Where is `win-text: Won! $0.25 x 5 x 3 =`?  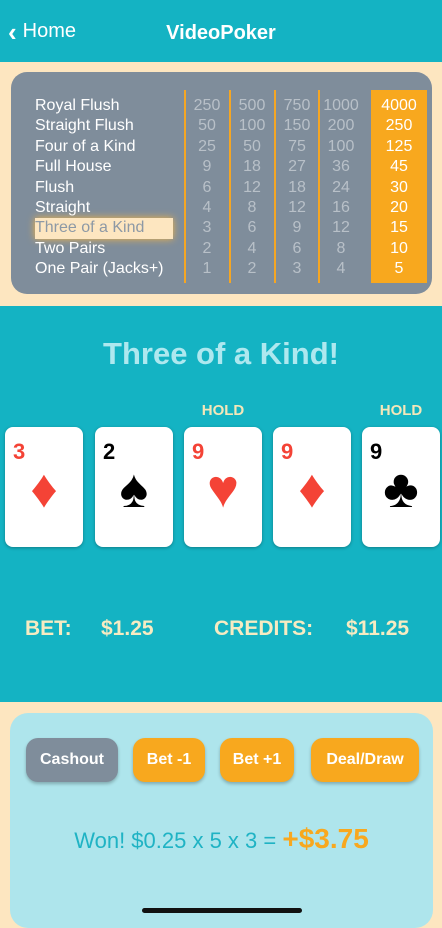
win-text: Won! $0.25 x 5 x 3 = is located at coordinates (178, 840).